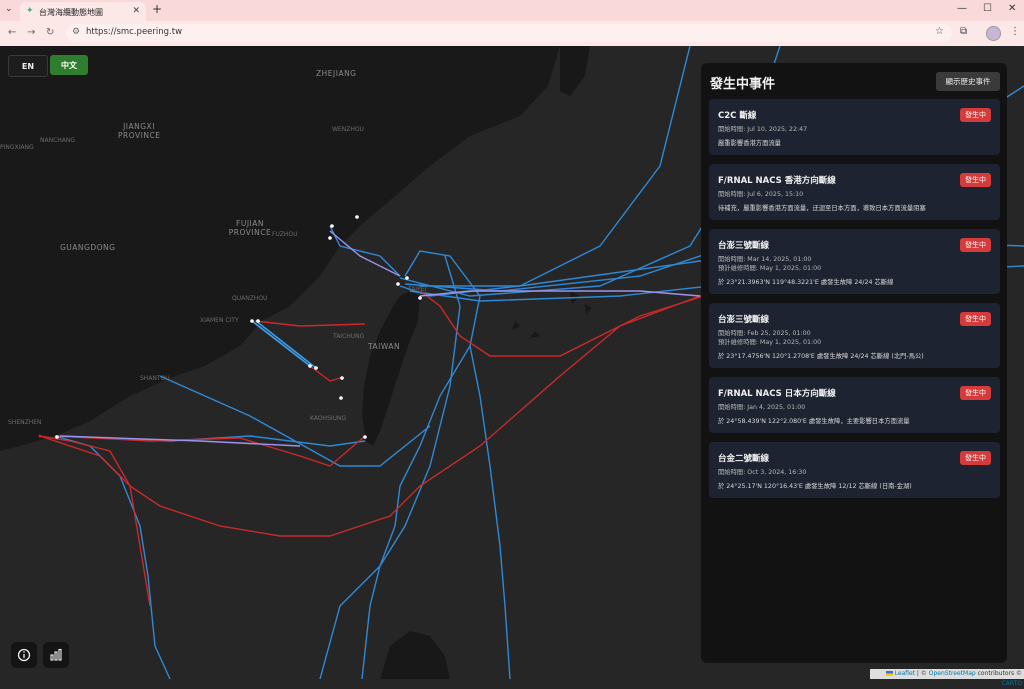 The width and height of the screenshot is (1024, 689). Describe the element at coordinates (88, 247) in the screenshot. I see `label-guangdong: GUANGDONG` at that location.